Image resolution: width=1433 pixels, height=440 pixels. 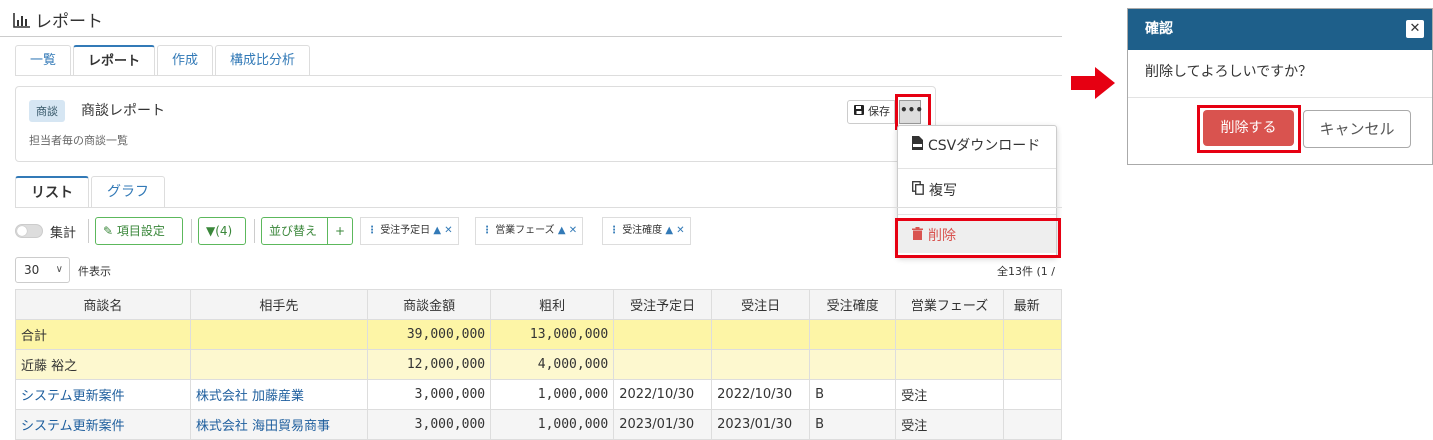 What do you see at coordinates (279, 424) in the screenshot?
I see `client-link: 株式会社 海田貿易商事` at bounding box center [279, 424].